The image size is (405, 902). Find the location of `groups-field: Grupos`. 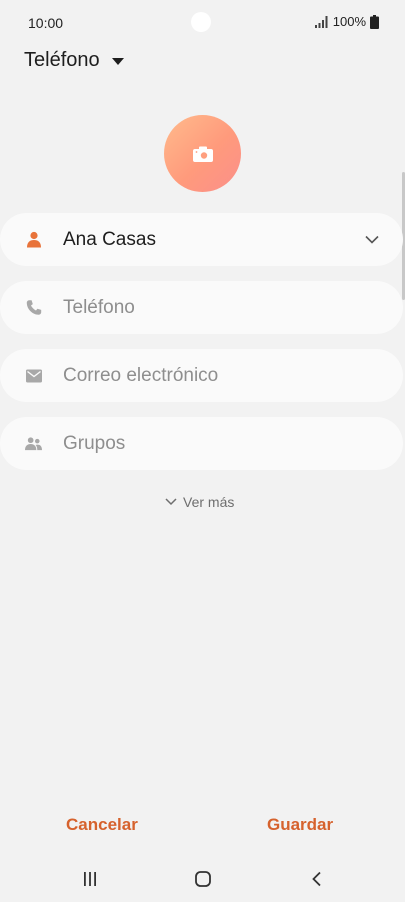

groups-field: Grupos is located at coordinates (201, 443).